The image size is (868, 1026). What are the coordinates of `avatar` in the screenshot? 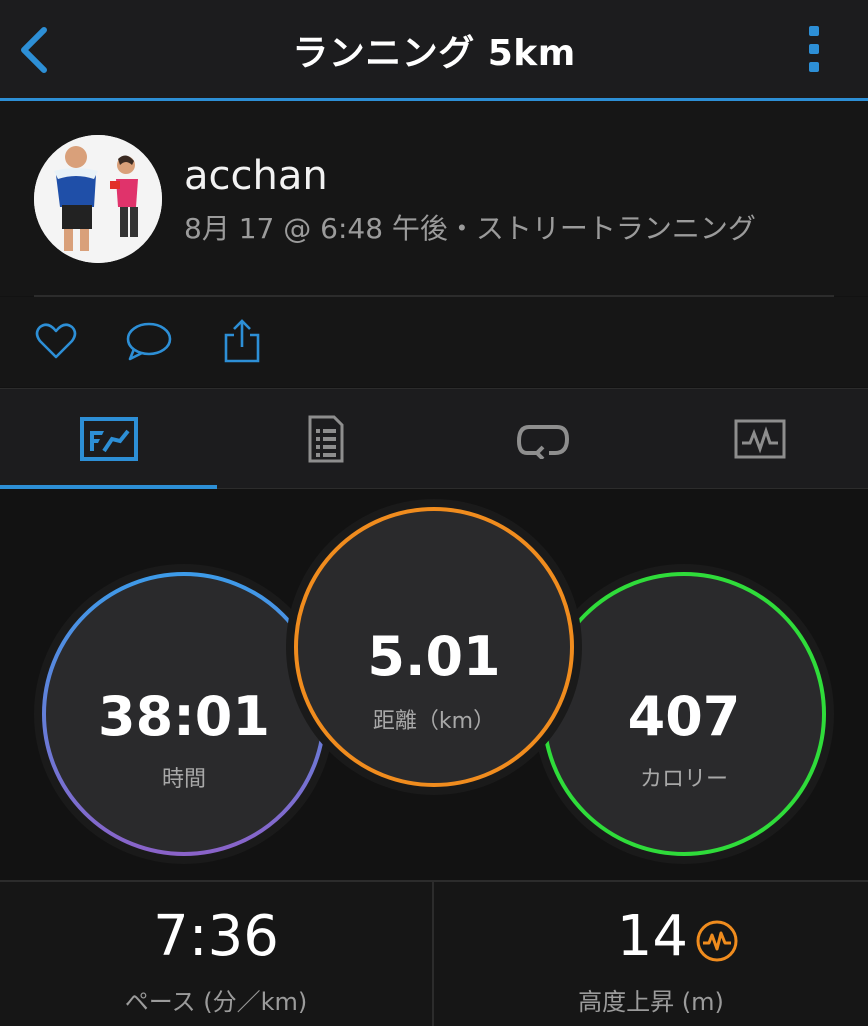 It's located at (98, 199).